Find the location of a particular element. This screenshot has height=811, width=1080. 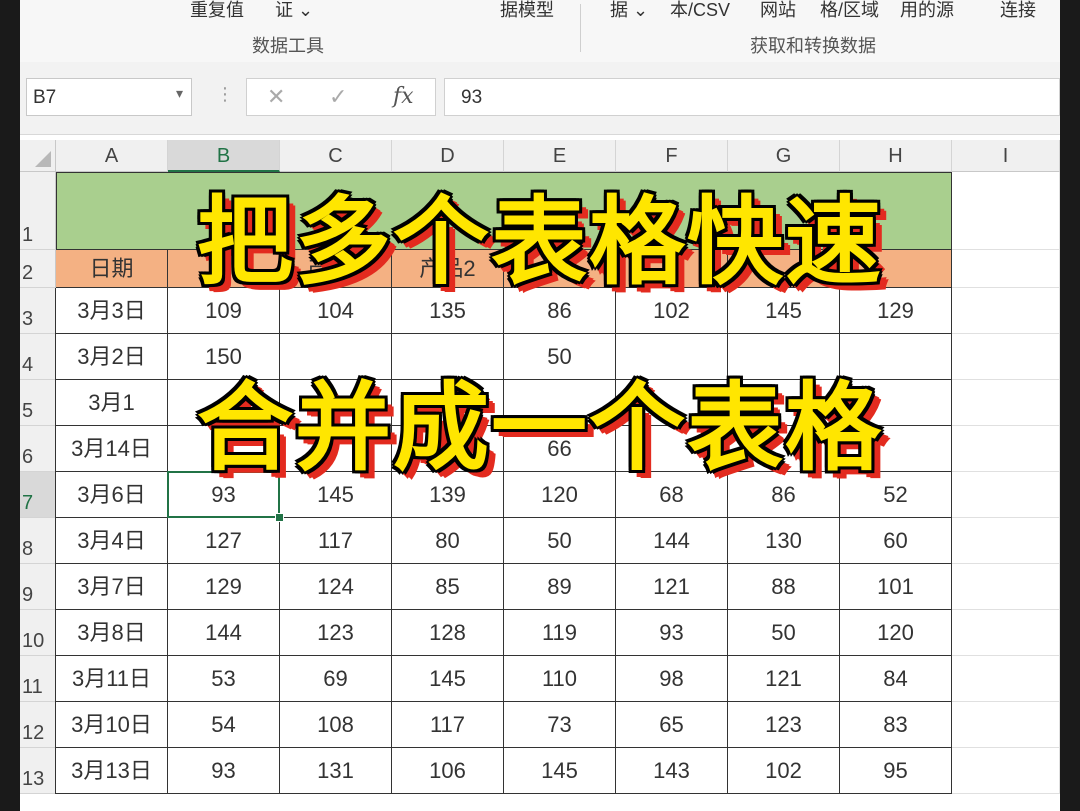

formula-value: 93 is located at coordinates (472, 97).